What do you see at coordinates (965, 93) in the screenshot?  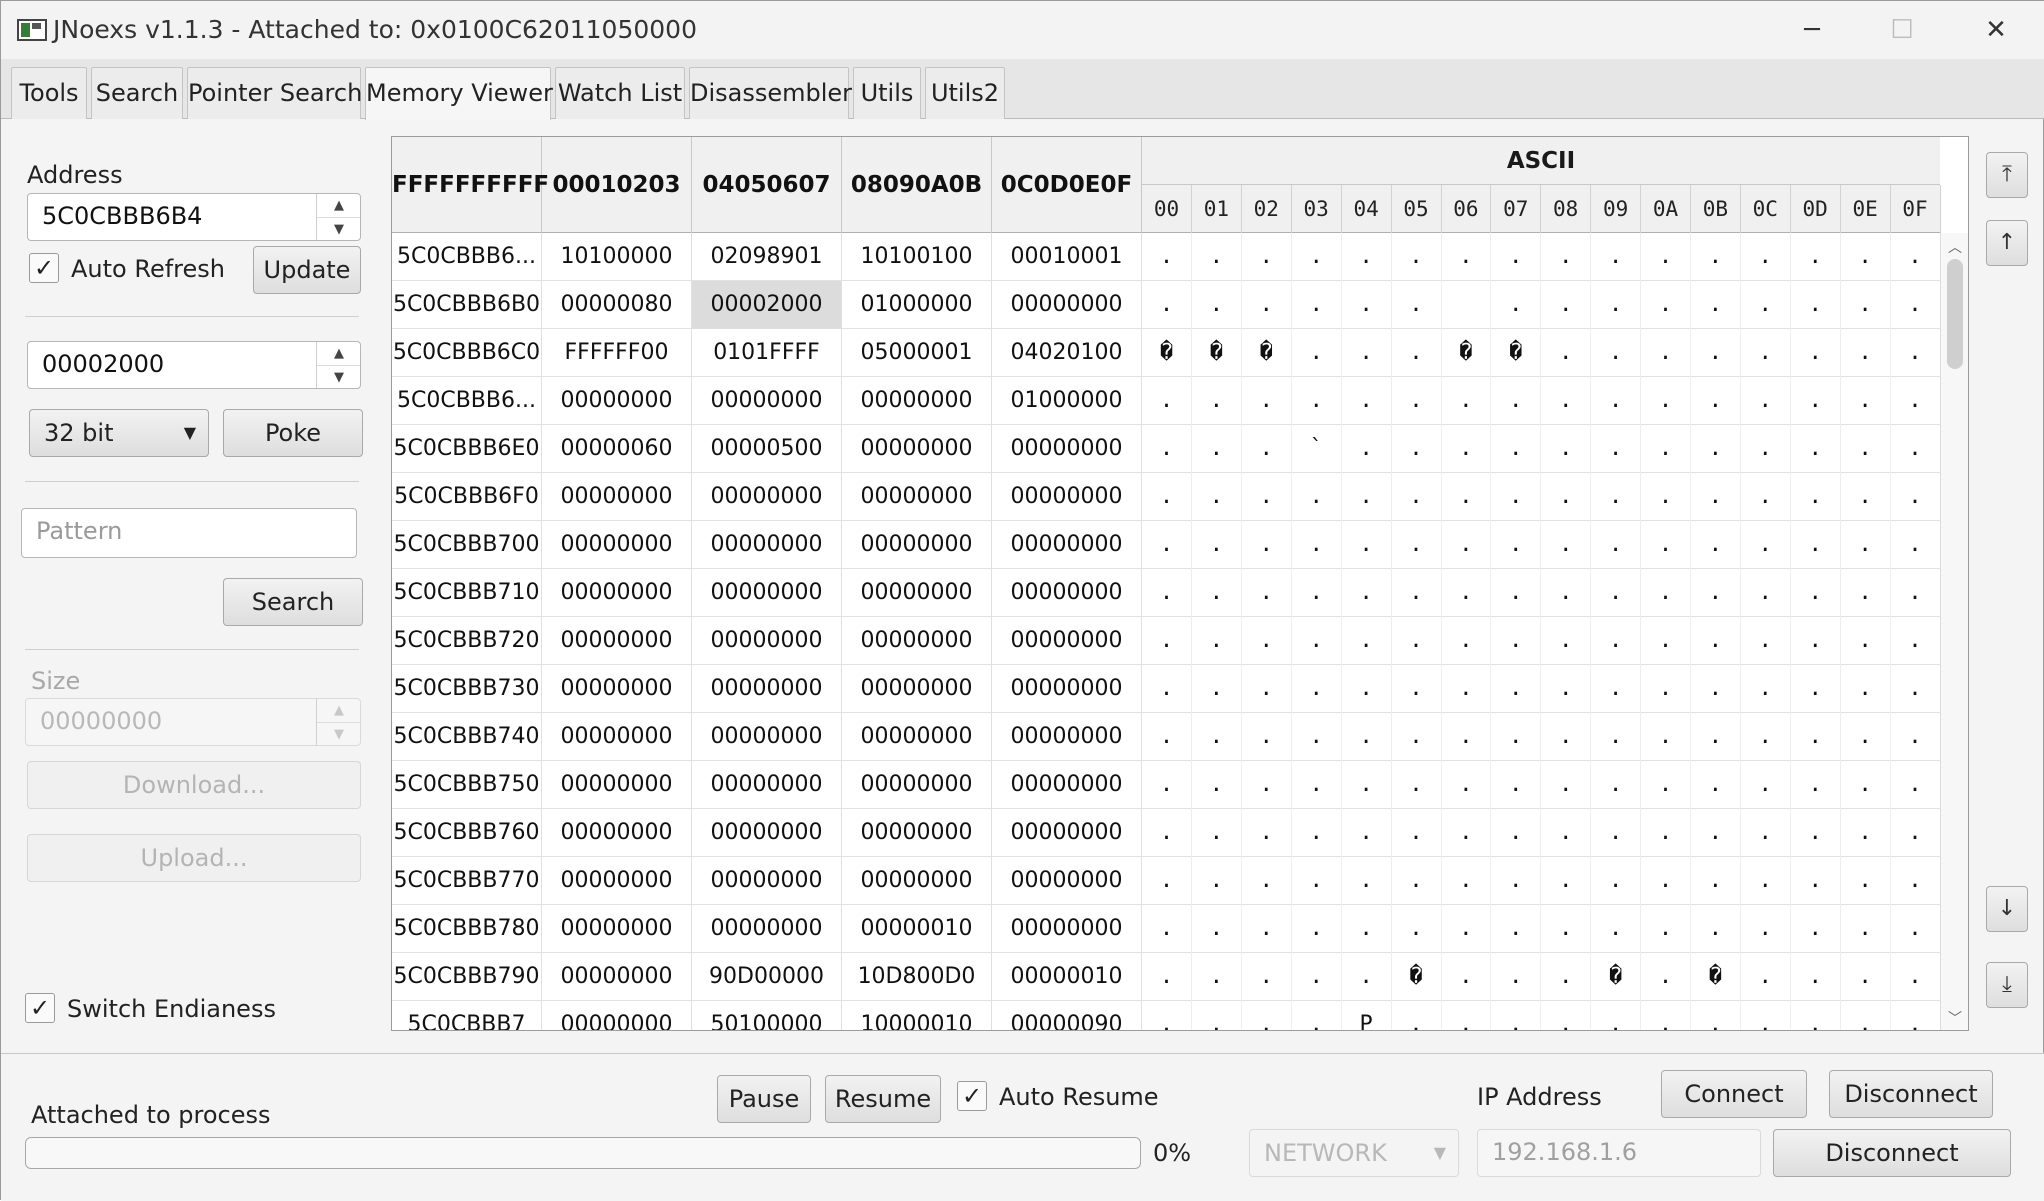 I see `tab-utils2: Utils2` at bounding box center [965, 93].